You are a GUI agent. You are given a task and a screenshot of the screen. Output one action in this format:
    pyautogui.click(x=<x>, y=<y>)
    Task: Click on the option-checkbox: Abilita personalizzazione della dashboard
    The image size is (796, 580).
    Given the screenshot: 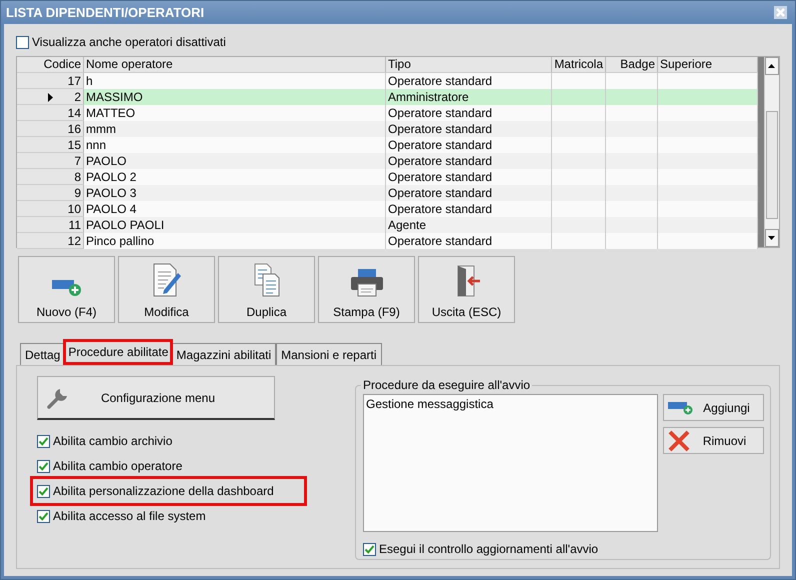 What is the action you would take?
    pyautogui.click(x=168, y=491)
    